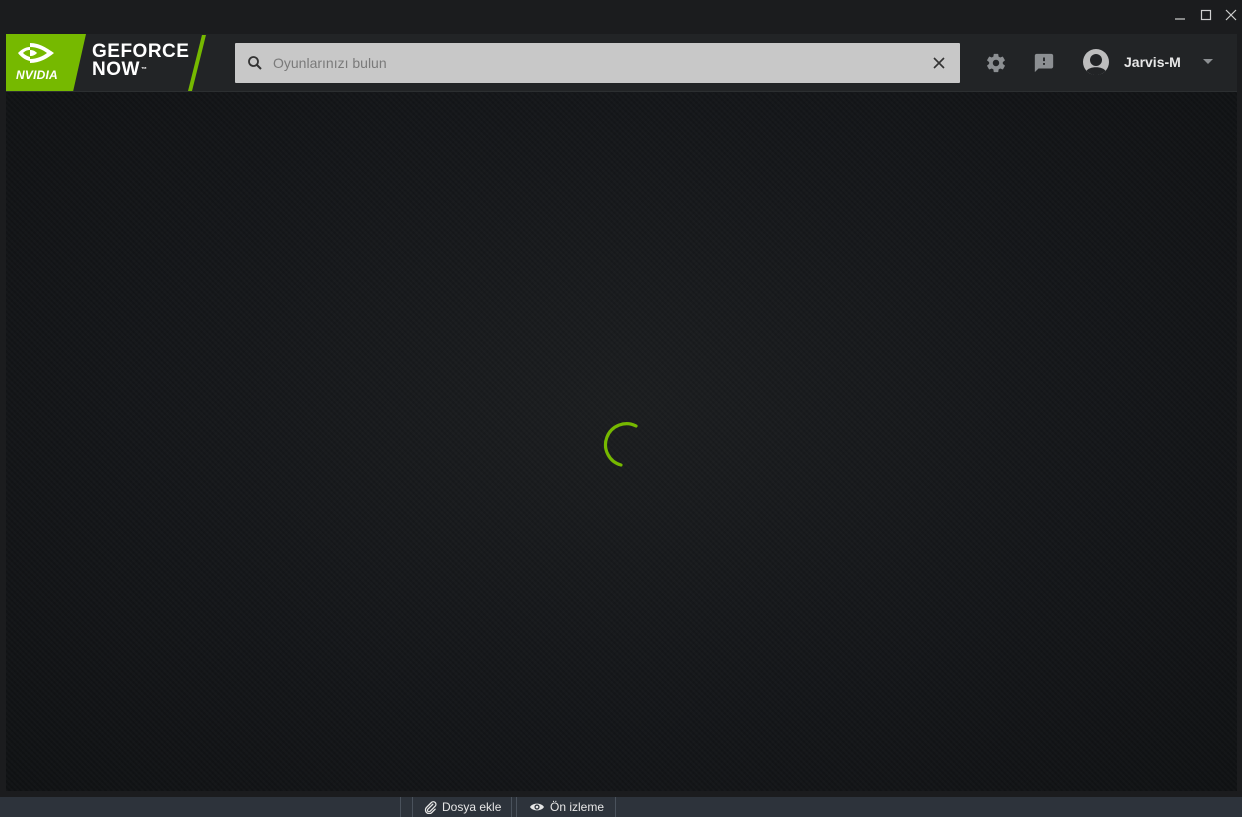 The width and height of the screenshot is (1242, 817). Describe the element at coordinates (430, 807) in the screenshot. I see `paperclip-icon` at that location.